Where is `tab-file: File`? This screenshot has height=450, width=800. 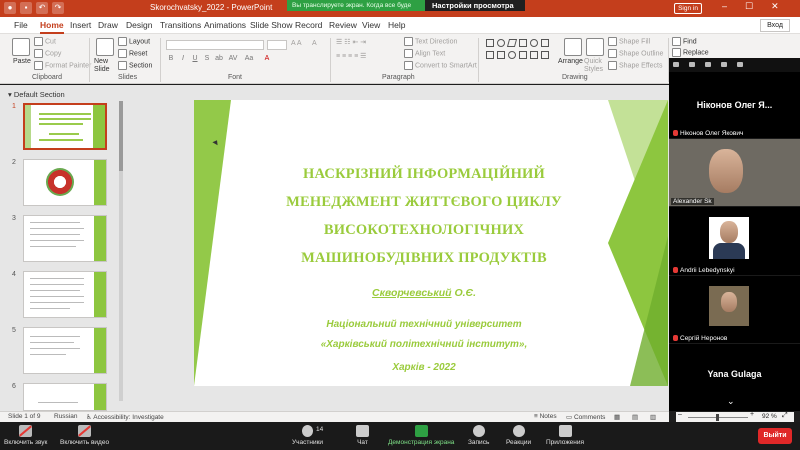 tab-file: File is located at coordinates (21, 25).